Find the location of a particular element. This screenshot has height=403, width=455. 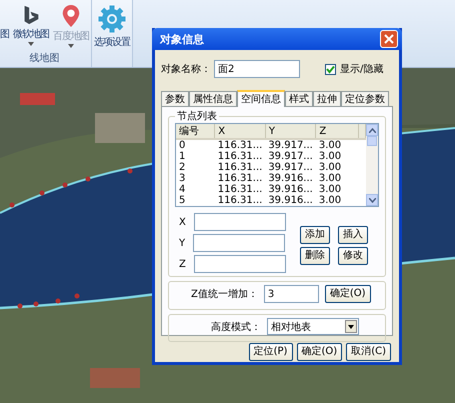

column-header: Y is located at coordinates (290, 131).